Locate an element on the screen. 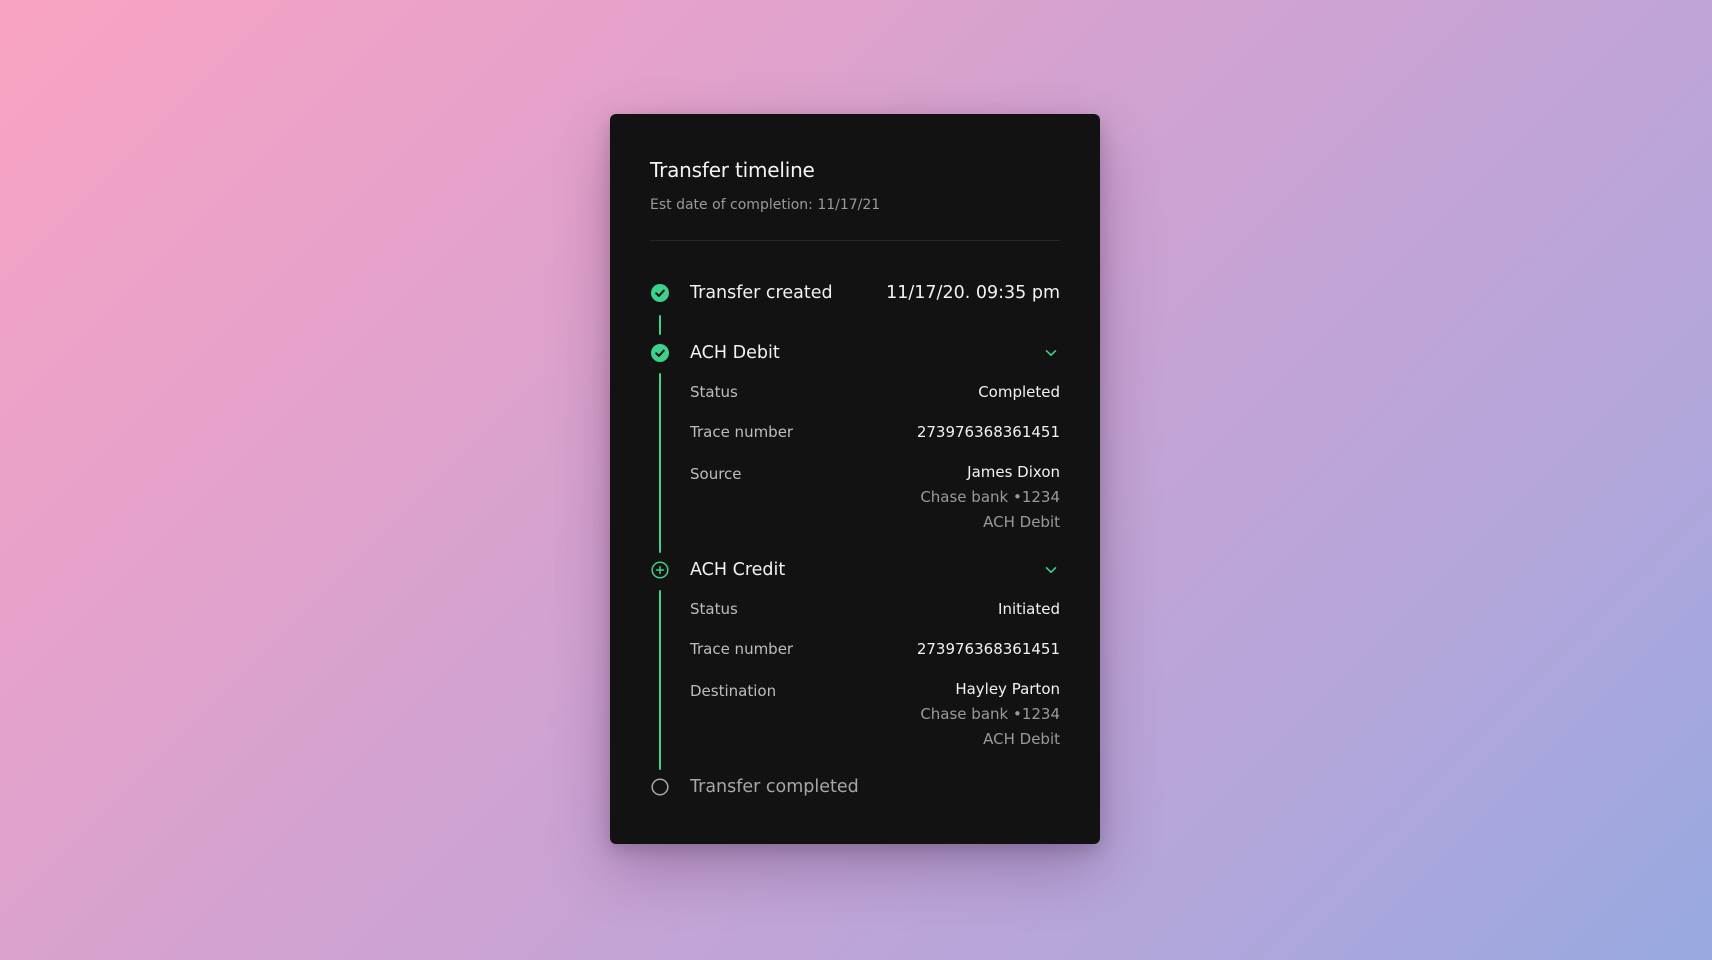  detail-key: Destination is located at coordinates (733, 691).